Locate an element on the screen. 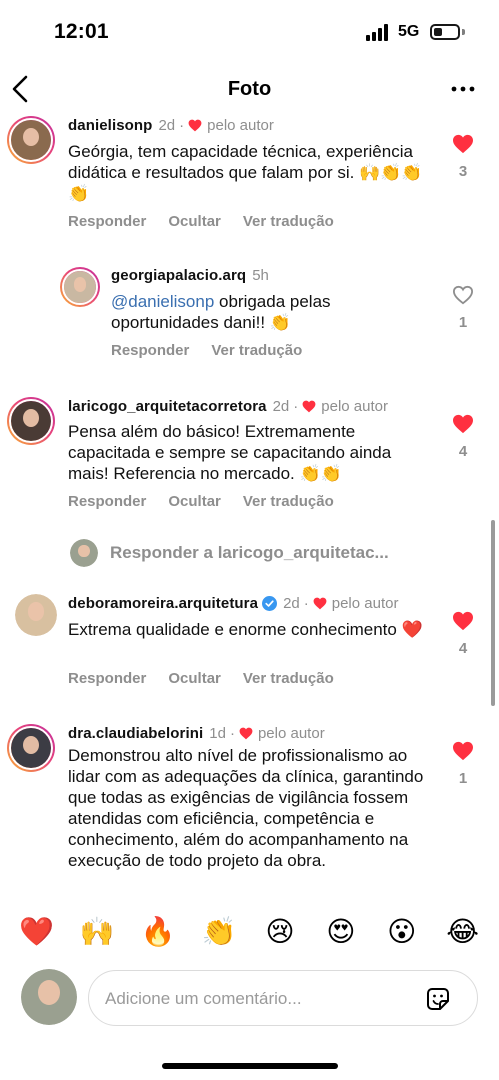  emoji-red-heart: ❤️ is located at coordinates (36, 933).